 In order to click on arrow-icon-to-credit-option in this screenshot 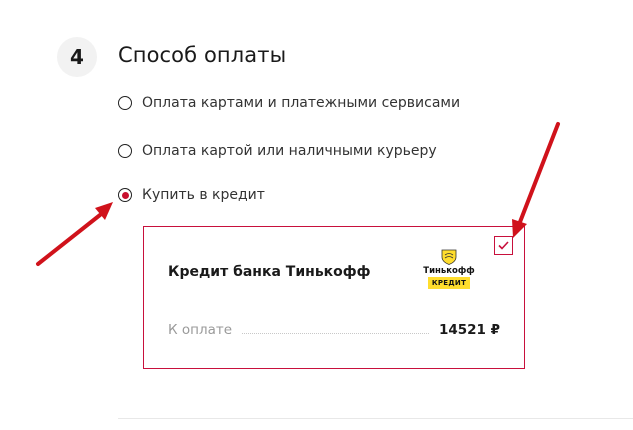, I will do `click(74, 234)`.